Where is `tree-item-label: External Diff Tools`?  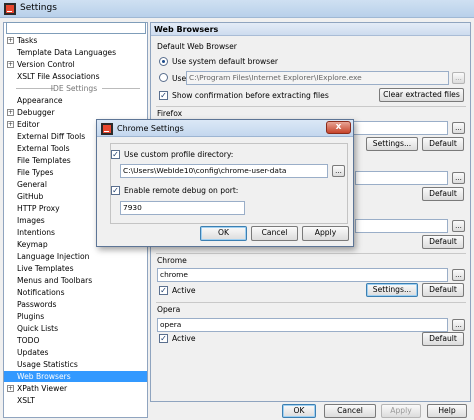
tree-item-label: External Diff Tools is located at coordinates (51, 136).